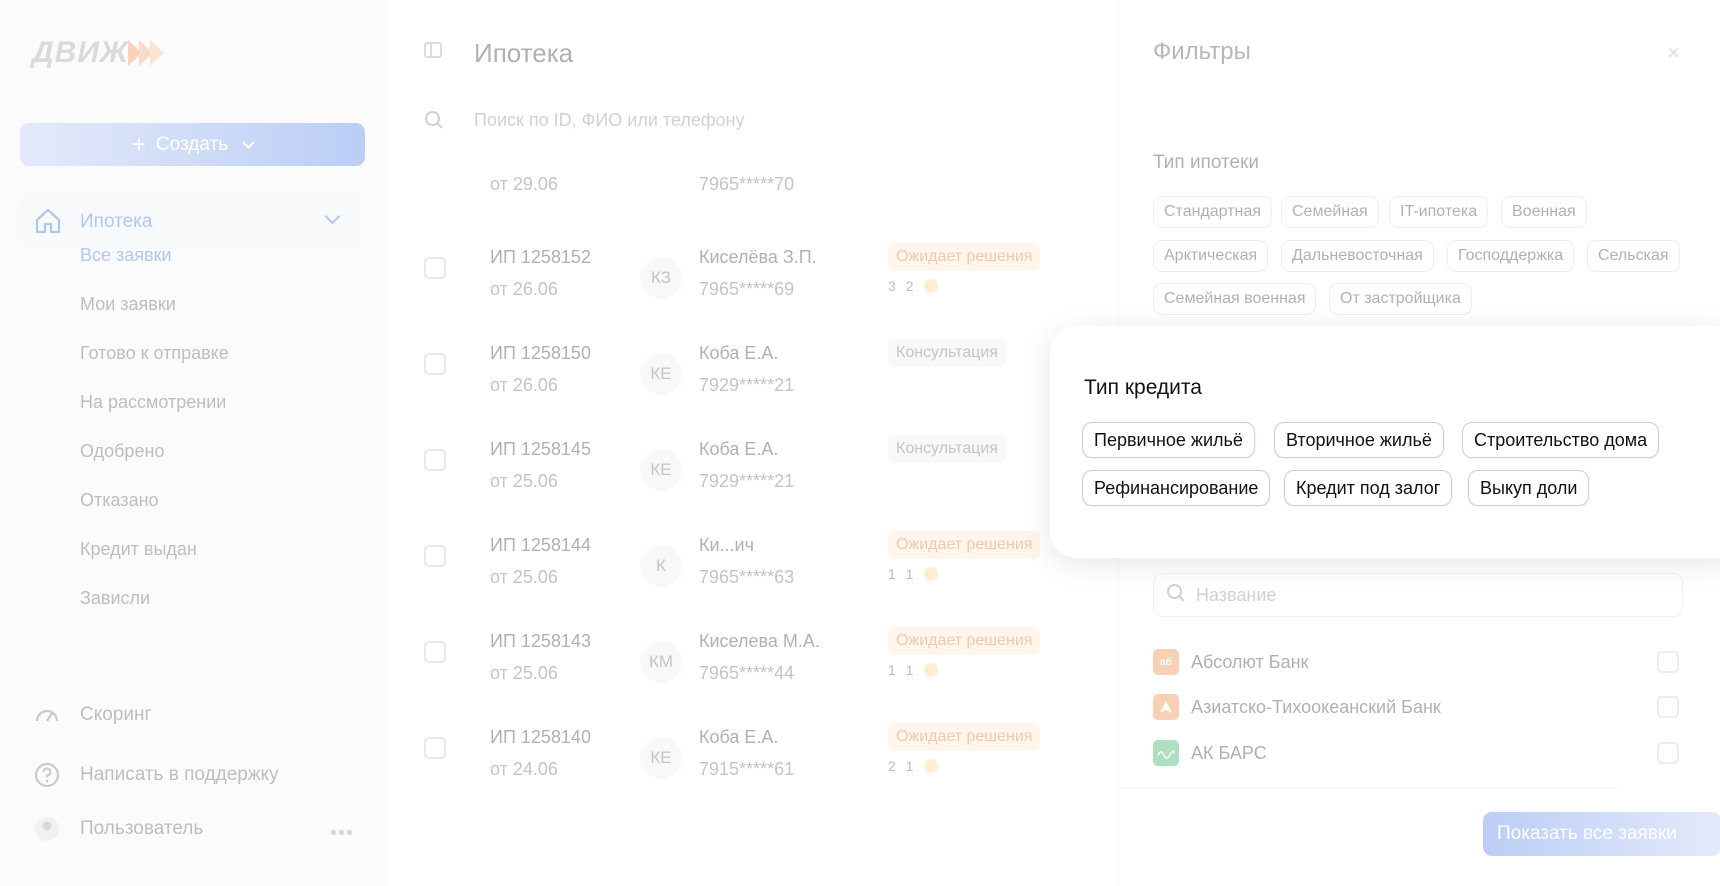 This screenshot has height=886, width=1720. Describe the element at coordinates (1357, 256) in the screenshot. I see `chip-mortgage-type: Дальневосточная` at that location.